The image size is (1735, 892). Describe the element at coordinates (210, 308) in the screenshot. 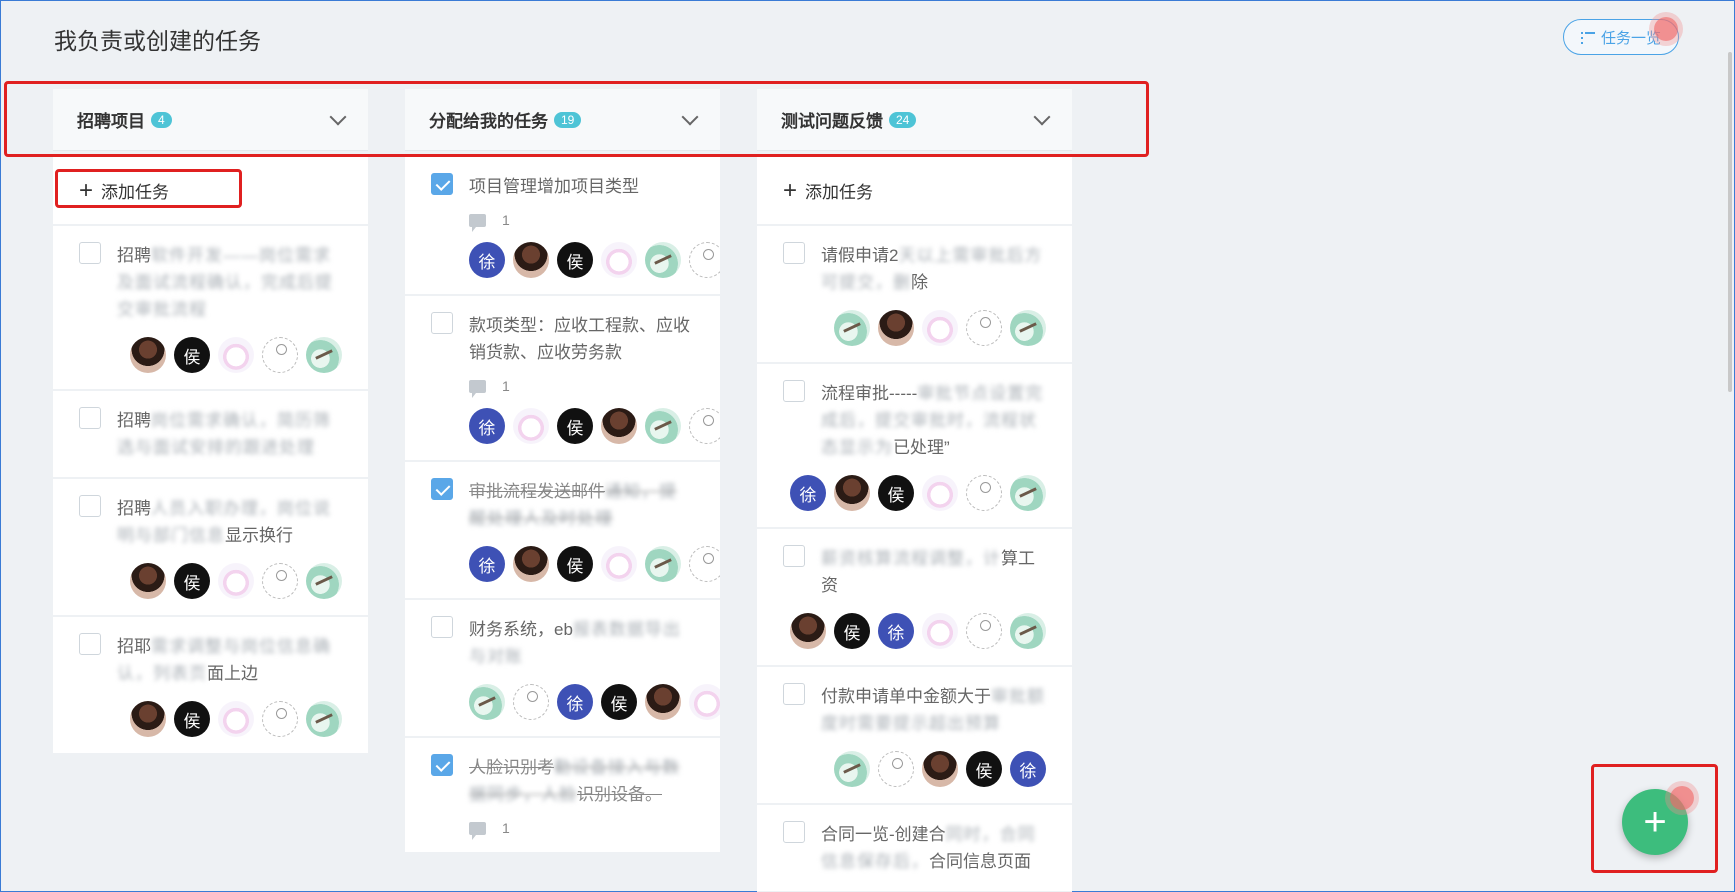

I see `task-card: 招聘软件开发——岗位需求及面试流程确认，完成后提交审批流程侯` at that location.